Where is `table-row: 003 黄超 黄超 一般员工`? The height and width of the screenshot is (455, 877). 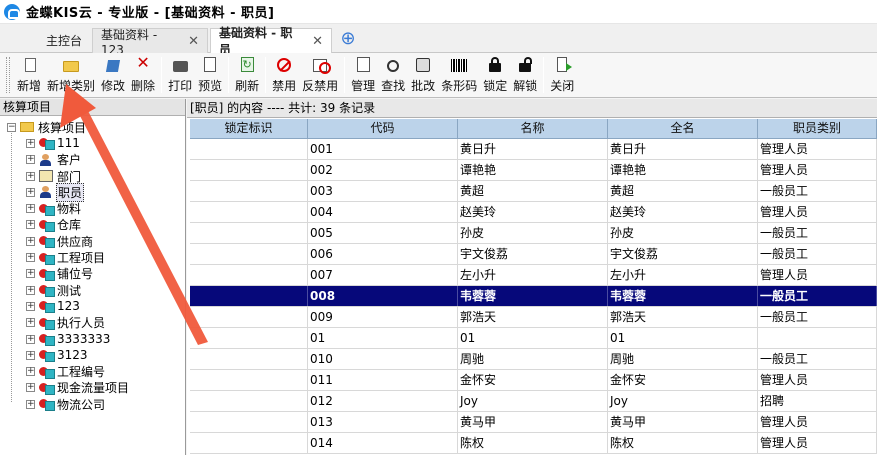 table-row: 003 黄超 黄超 一般员工 is located at coordinates (533, 191).